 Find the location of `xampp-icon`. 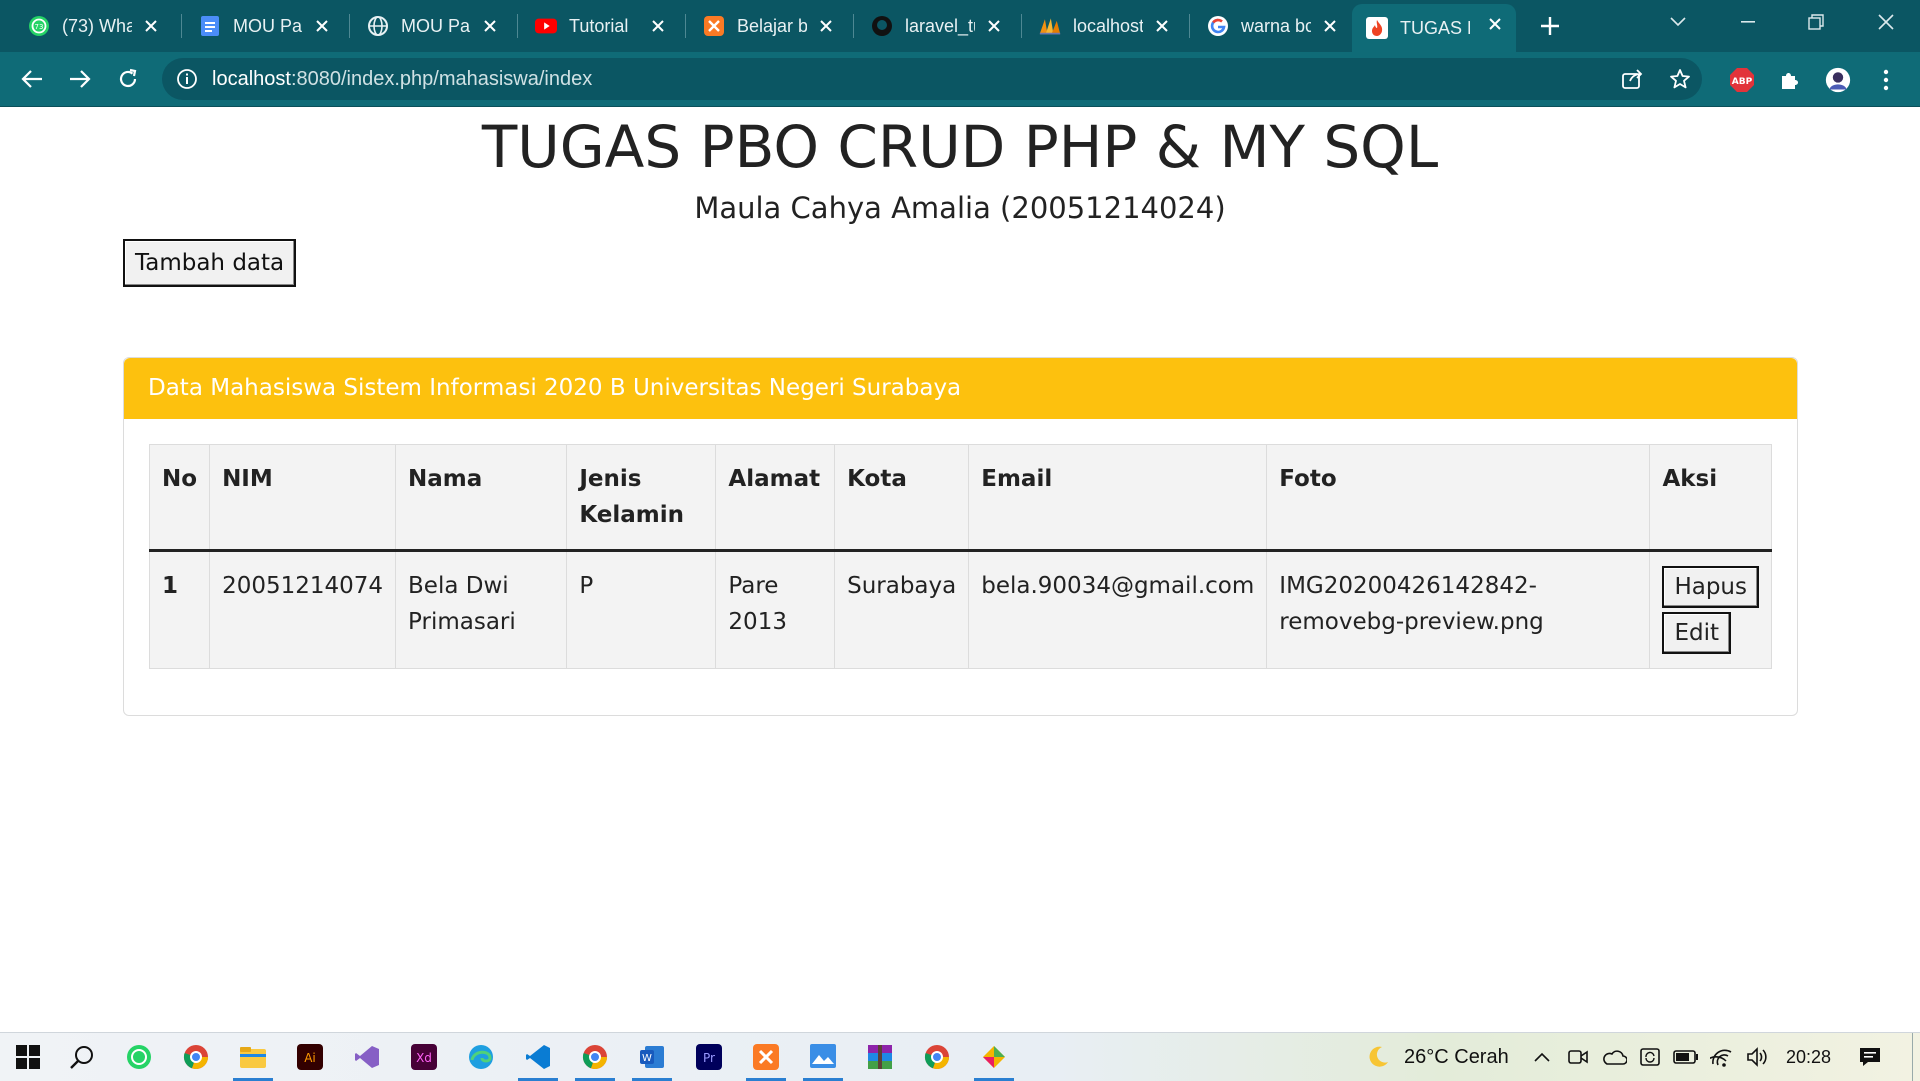

xampp-icon is located at coordinates (714, 26).